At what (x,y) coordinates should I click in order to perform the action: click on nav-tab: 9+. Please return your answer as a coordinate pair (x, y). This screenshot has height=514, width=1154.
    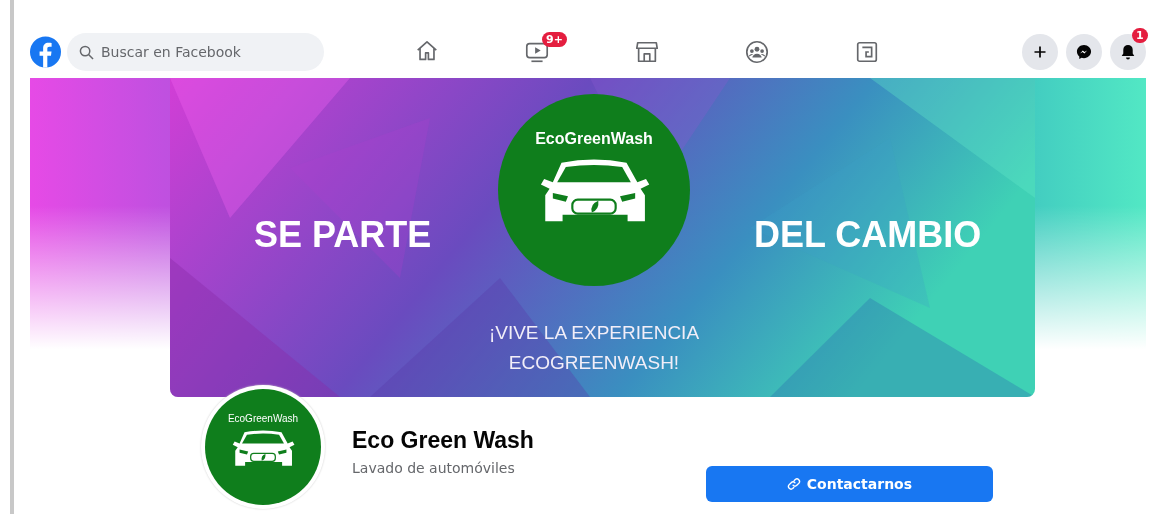
    Looking at the image, I should click on (537, 52).